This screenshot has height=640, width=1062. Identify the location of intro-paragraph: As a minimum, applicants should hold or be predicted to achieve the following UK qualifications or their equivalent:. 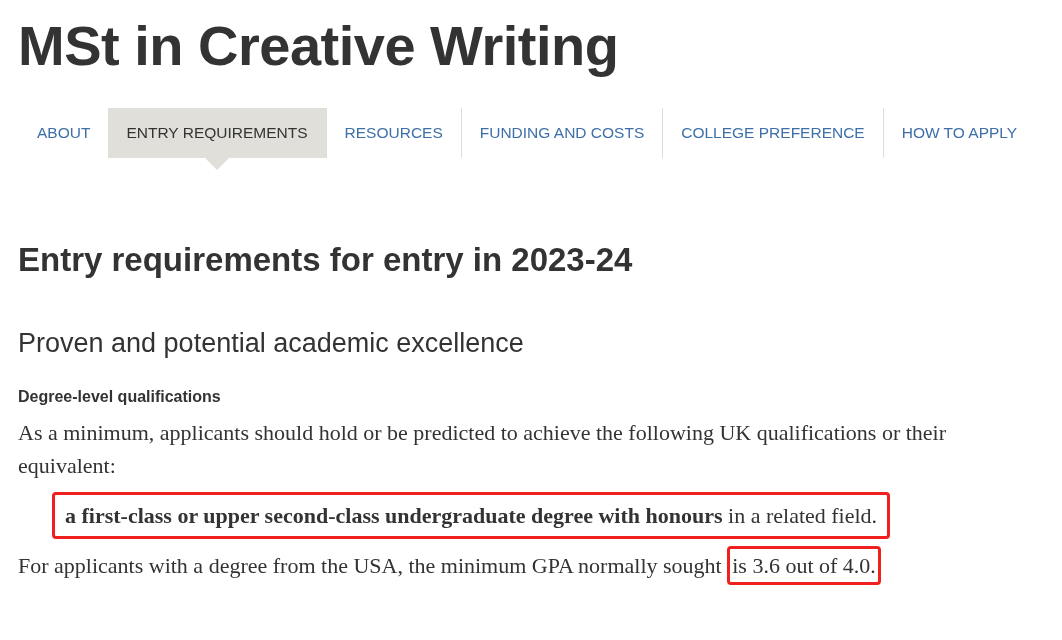
(483, 449).